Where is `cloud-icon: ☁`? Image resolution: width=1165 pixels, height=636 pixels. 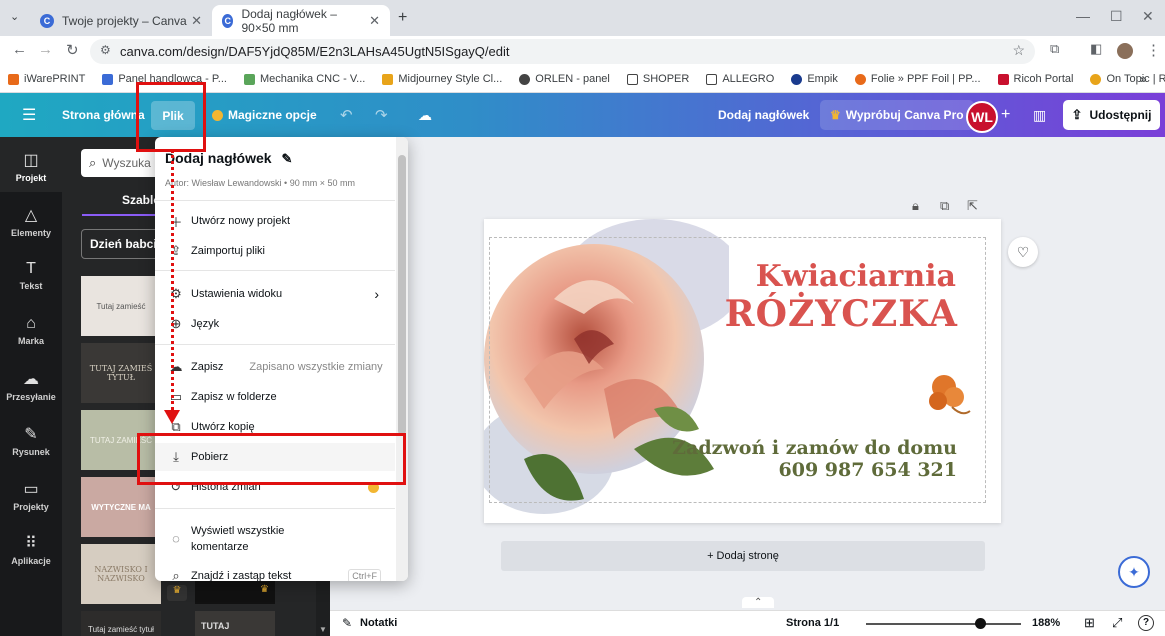 cloud-icon: ☁ is located at coordinates (176, 366).